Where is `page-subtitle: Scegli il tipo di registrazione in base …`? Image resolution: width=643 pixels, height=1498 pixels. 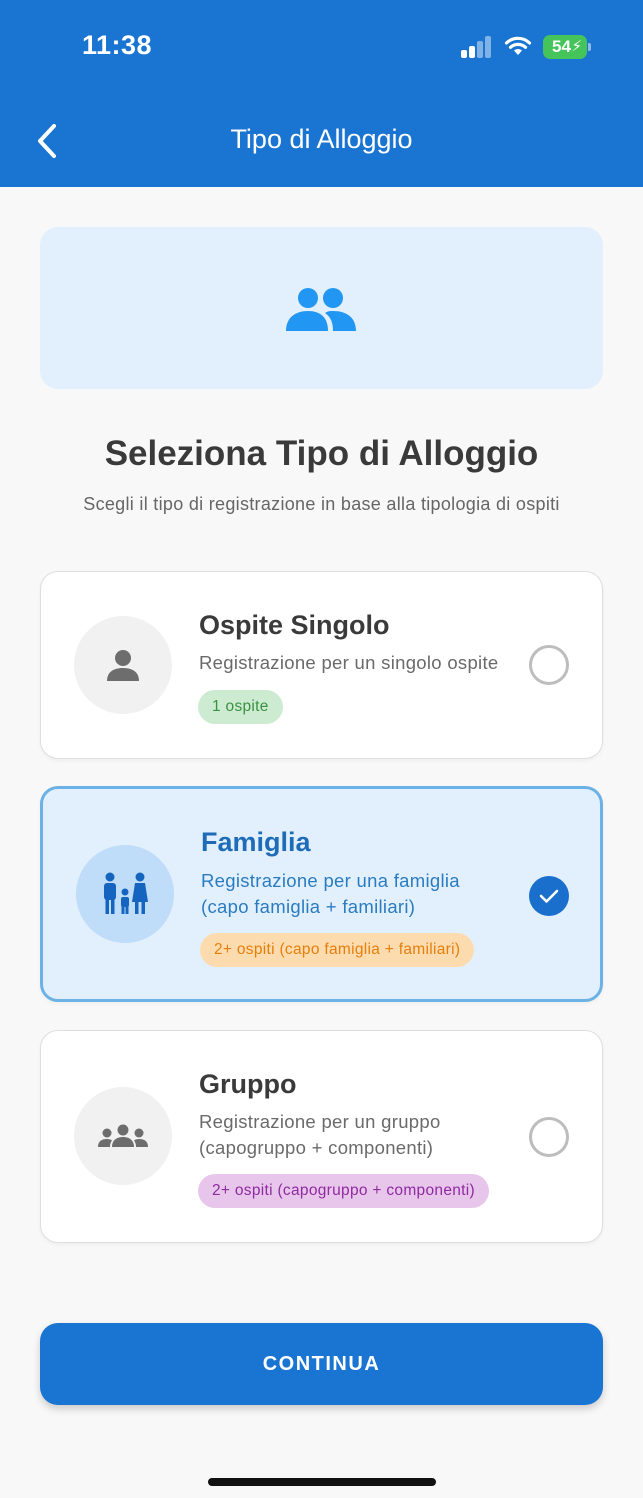
page-subtitle: Scegli il tipo di registrazione in base … is located at coordinates (321, 504).